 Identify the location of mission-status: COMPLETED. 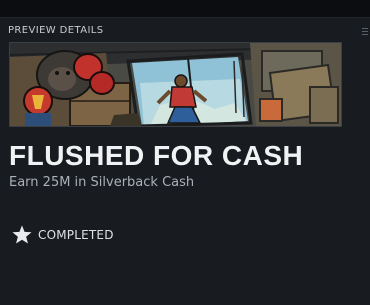
(62, 235).